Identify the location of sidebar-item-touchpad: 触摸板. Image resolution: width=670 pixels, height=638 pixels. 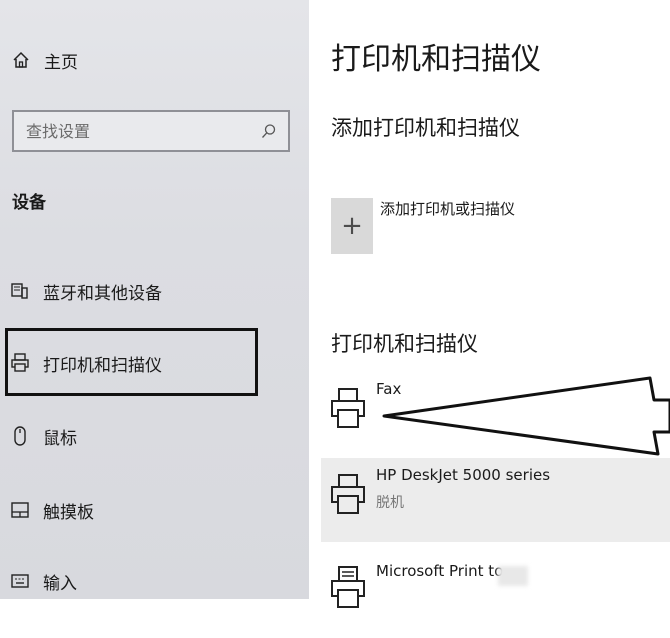
(52, 510).